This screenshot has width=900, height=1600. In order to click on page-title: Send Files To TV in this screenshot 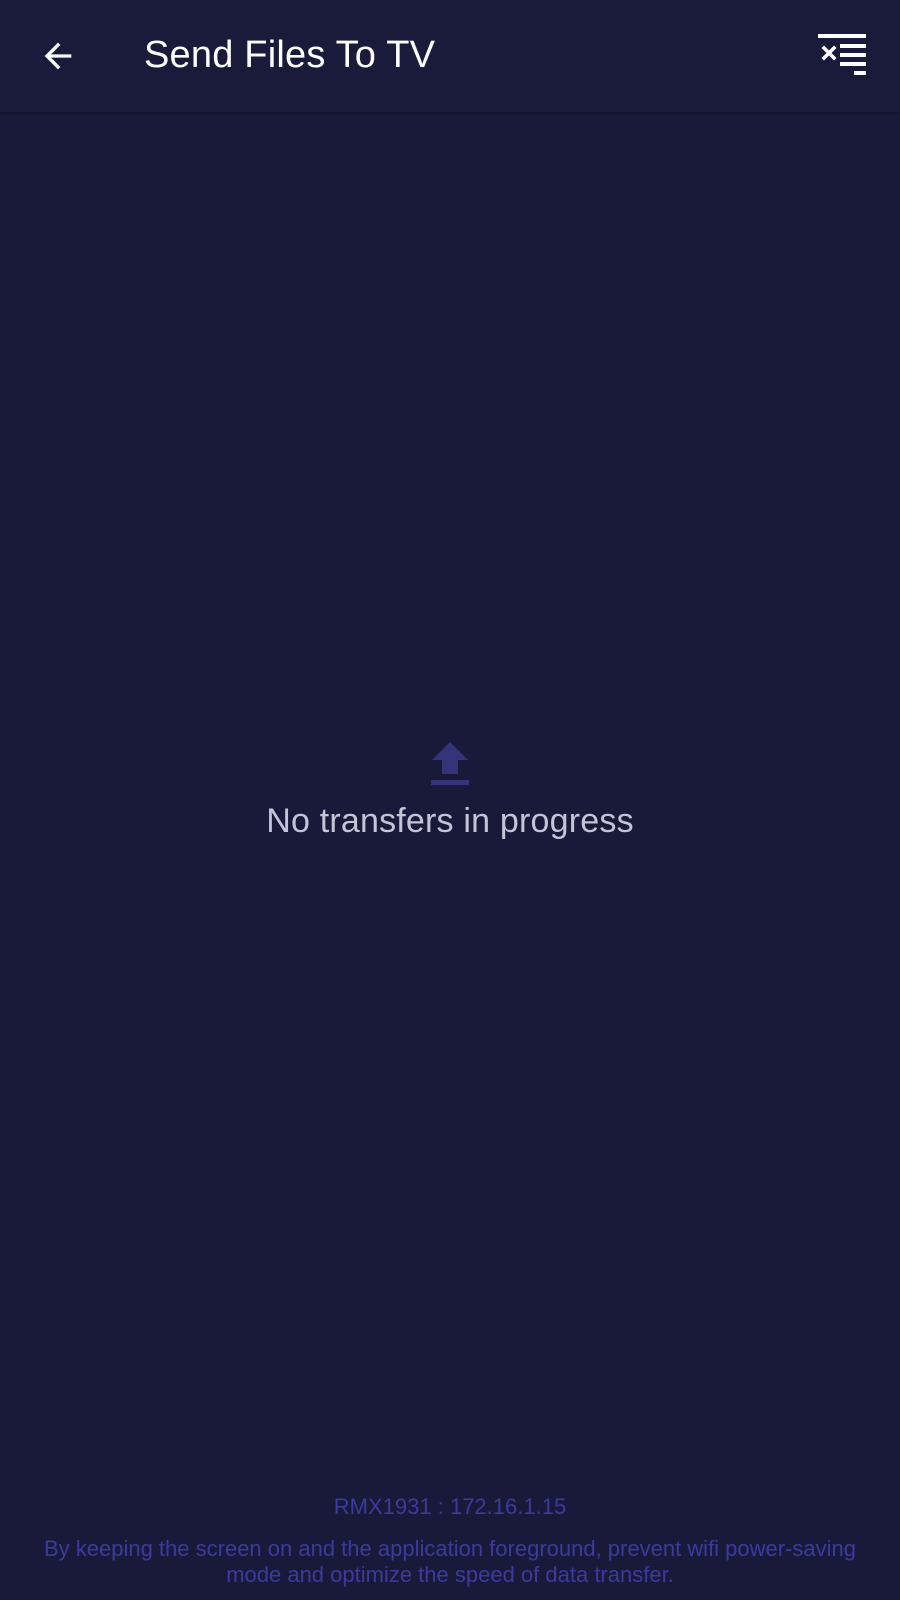, I will do `click(290, 55)`.